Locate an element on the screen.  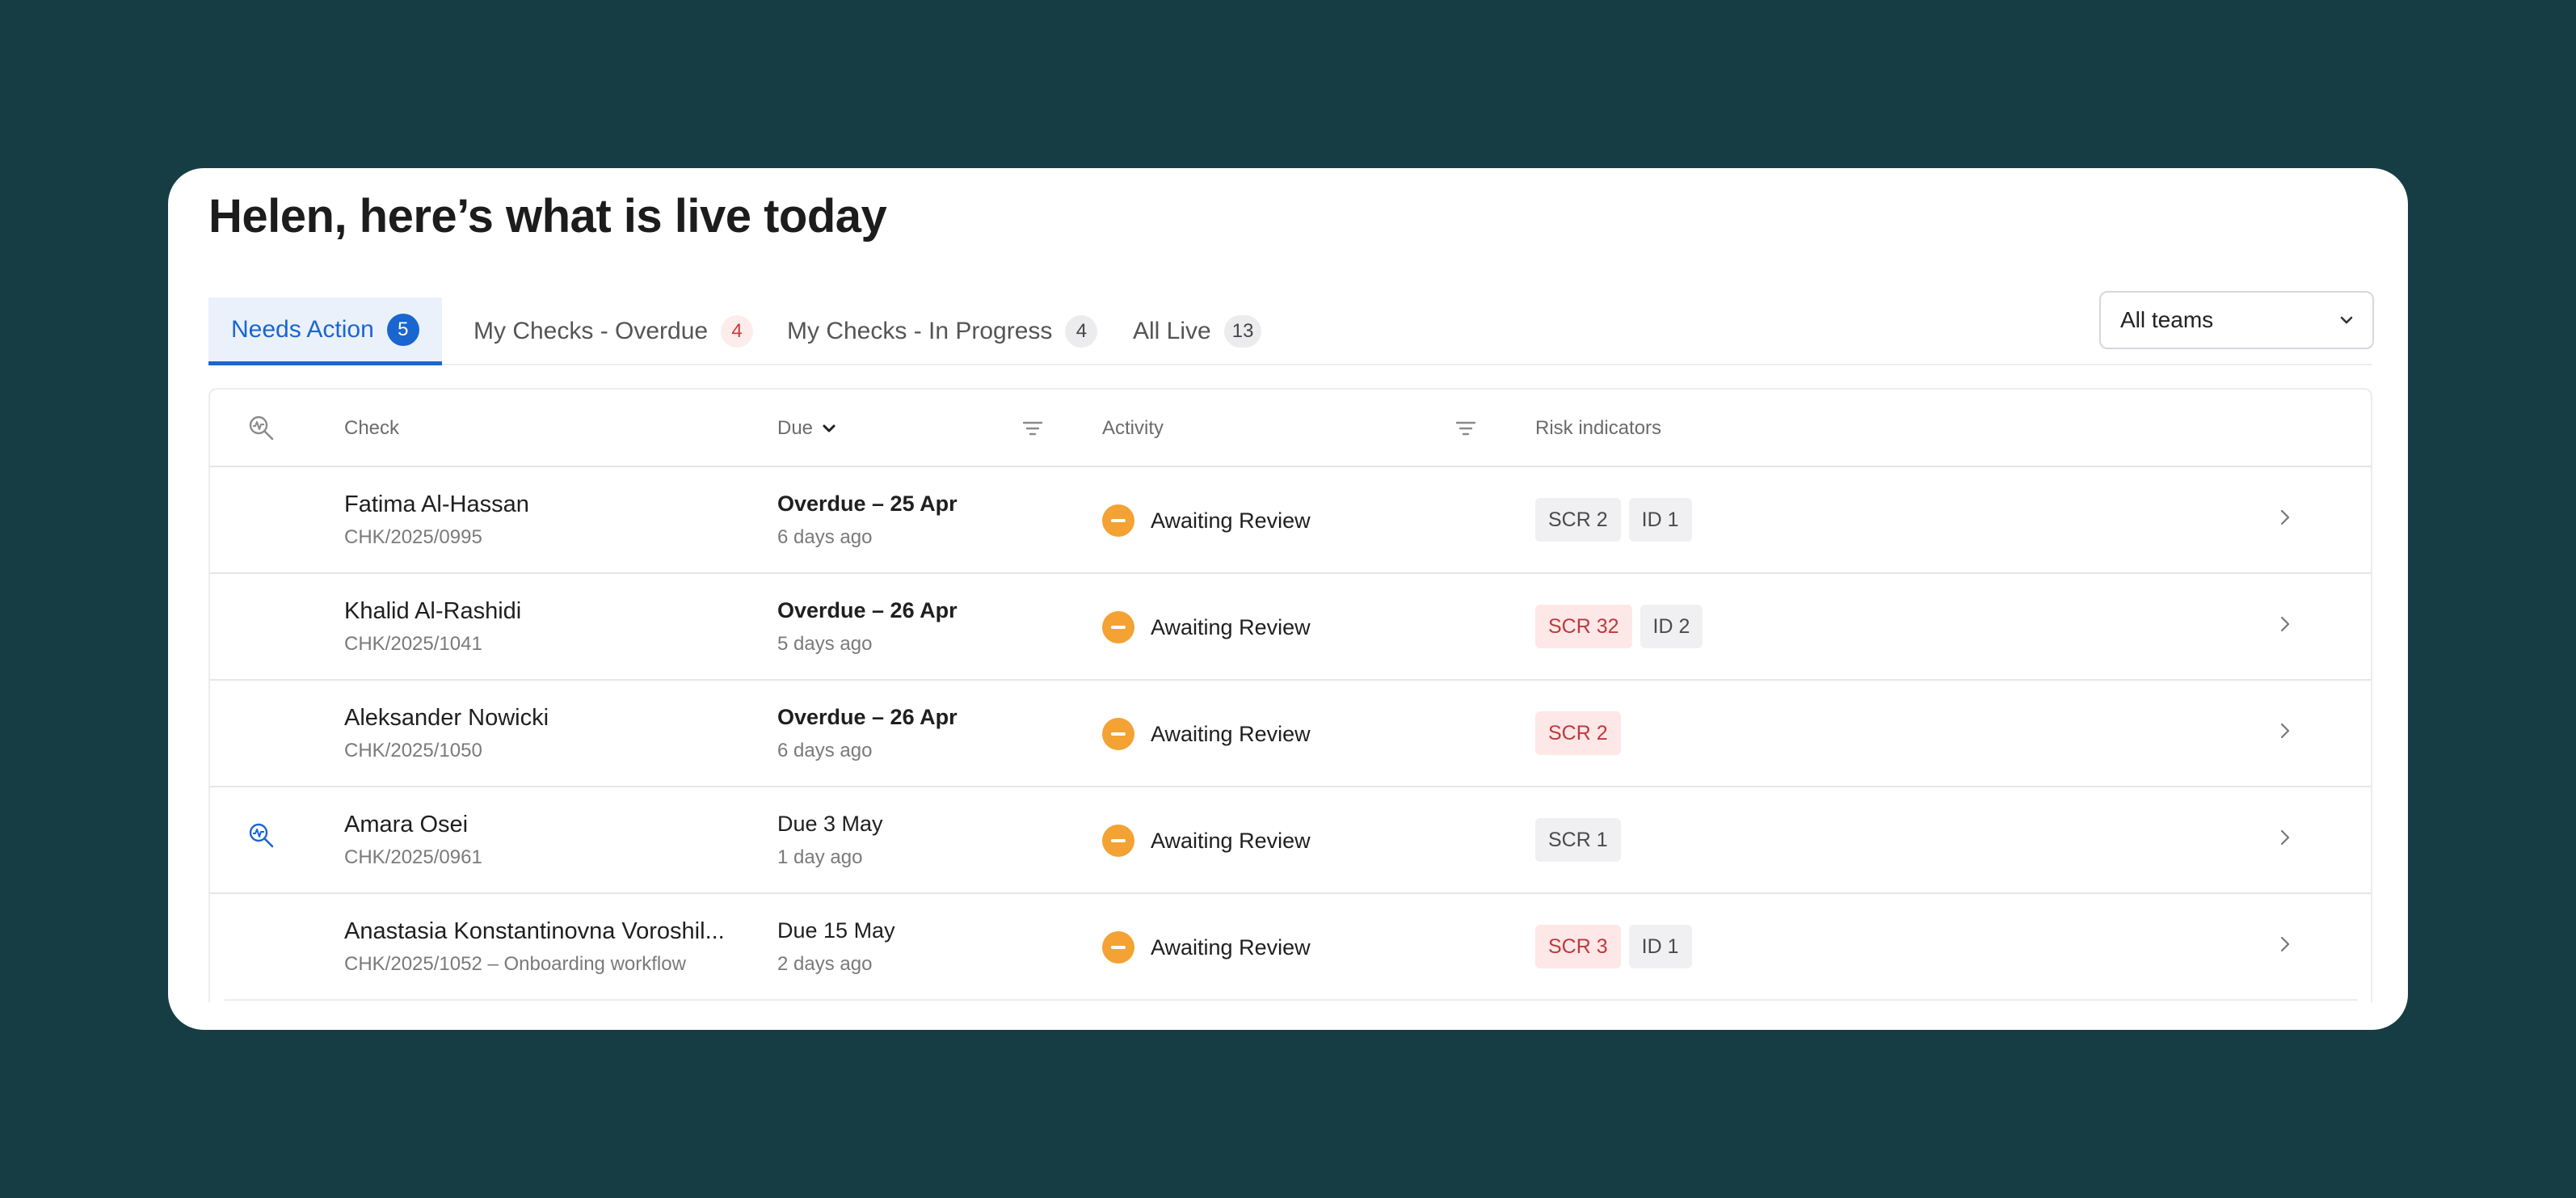
divider is located at coordinates (1291, 1000).